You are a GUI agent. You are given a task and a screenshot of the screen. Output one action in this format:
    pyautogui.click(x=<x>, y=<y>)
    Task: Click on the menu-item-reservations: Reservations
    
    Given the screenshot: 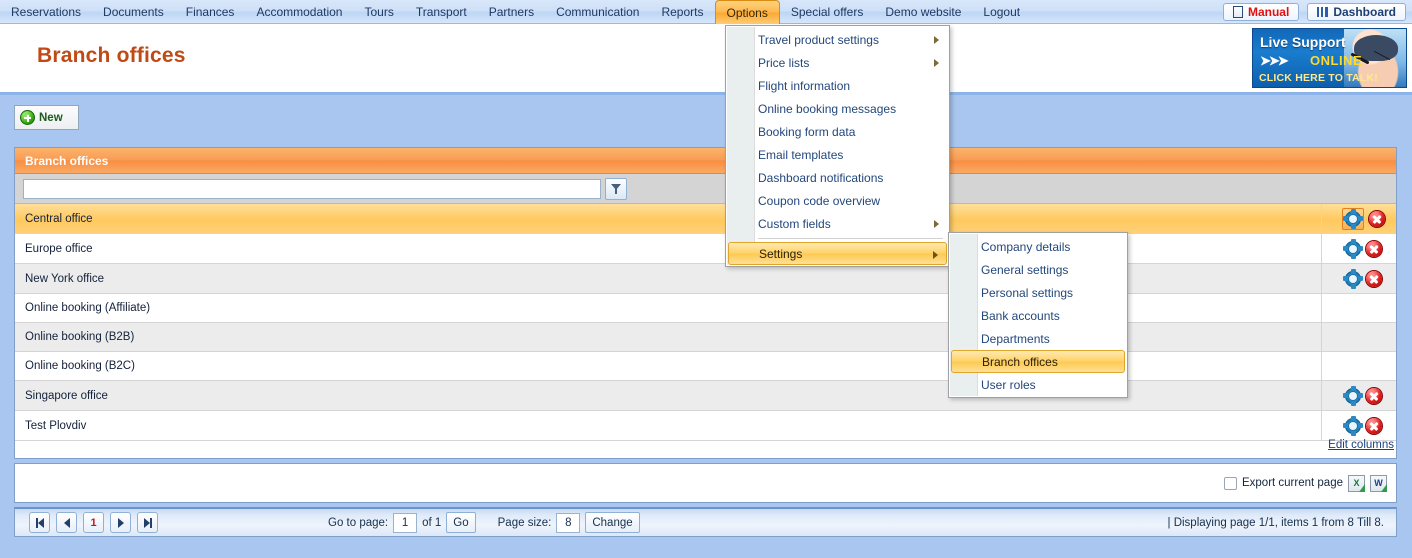 What is the action you would take?
    pyautogui.click(x=46, y=12)
    